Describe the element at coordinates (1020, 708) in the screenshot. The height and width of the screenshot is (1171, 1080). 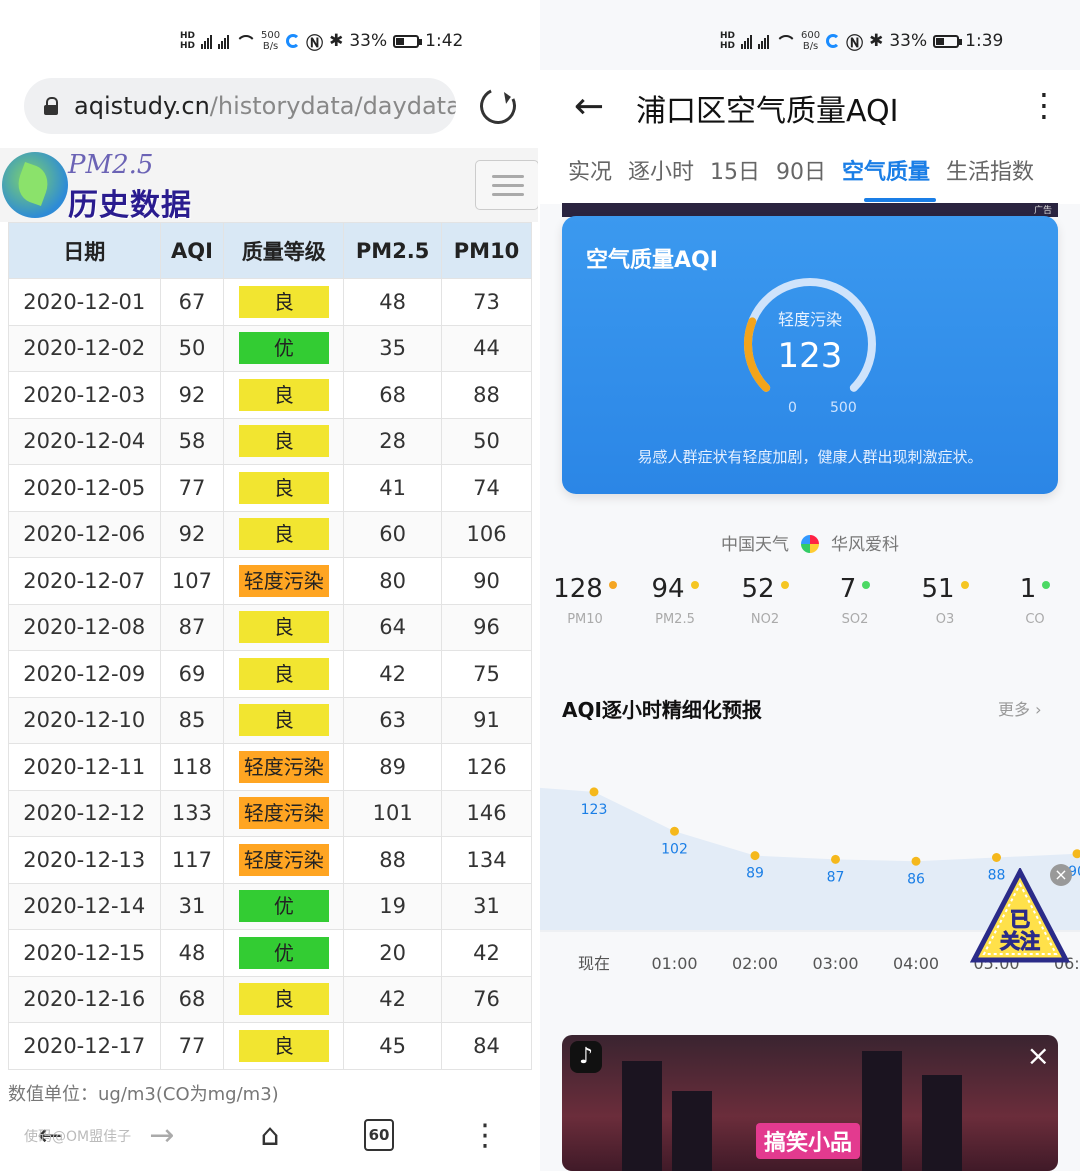
I see `more-link: 更多 ›` at that location.